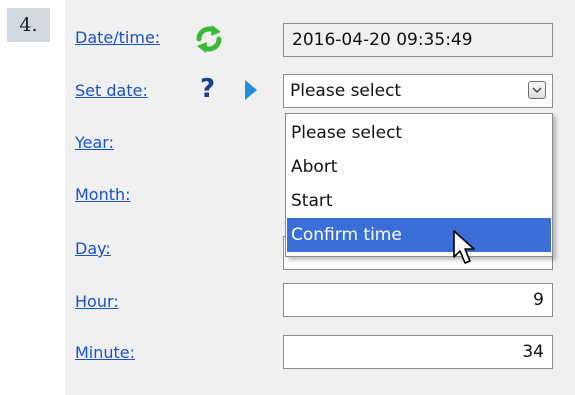  Describe the element at coordinates (94, 142) in the screenshot. I see `year-label: Year:` at that location.